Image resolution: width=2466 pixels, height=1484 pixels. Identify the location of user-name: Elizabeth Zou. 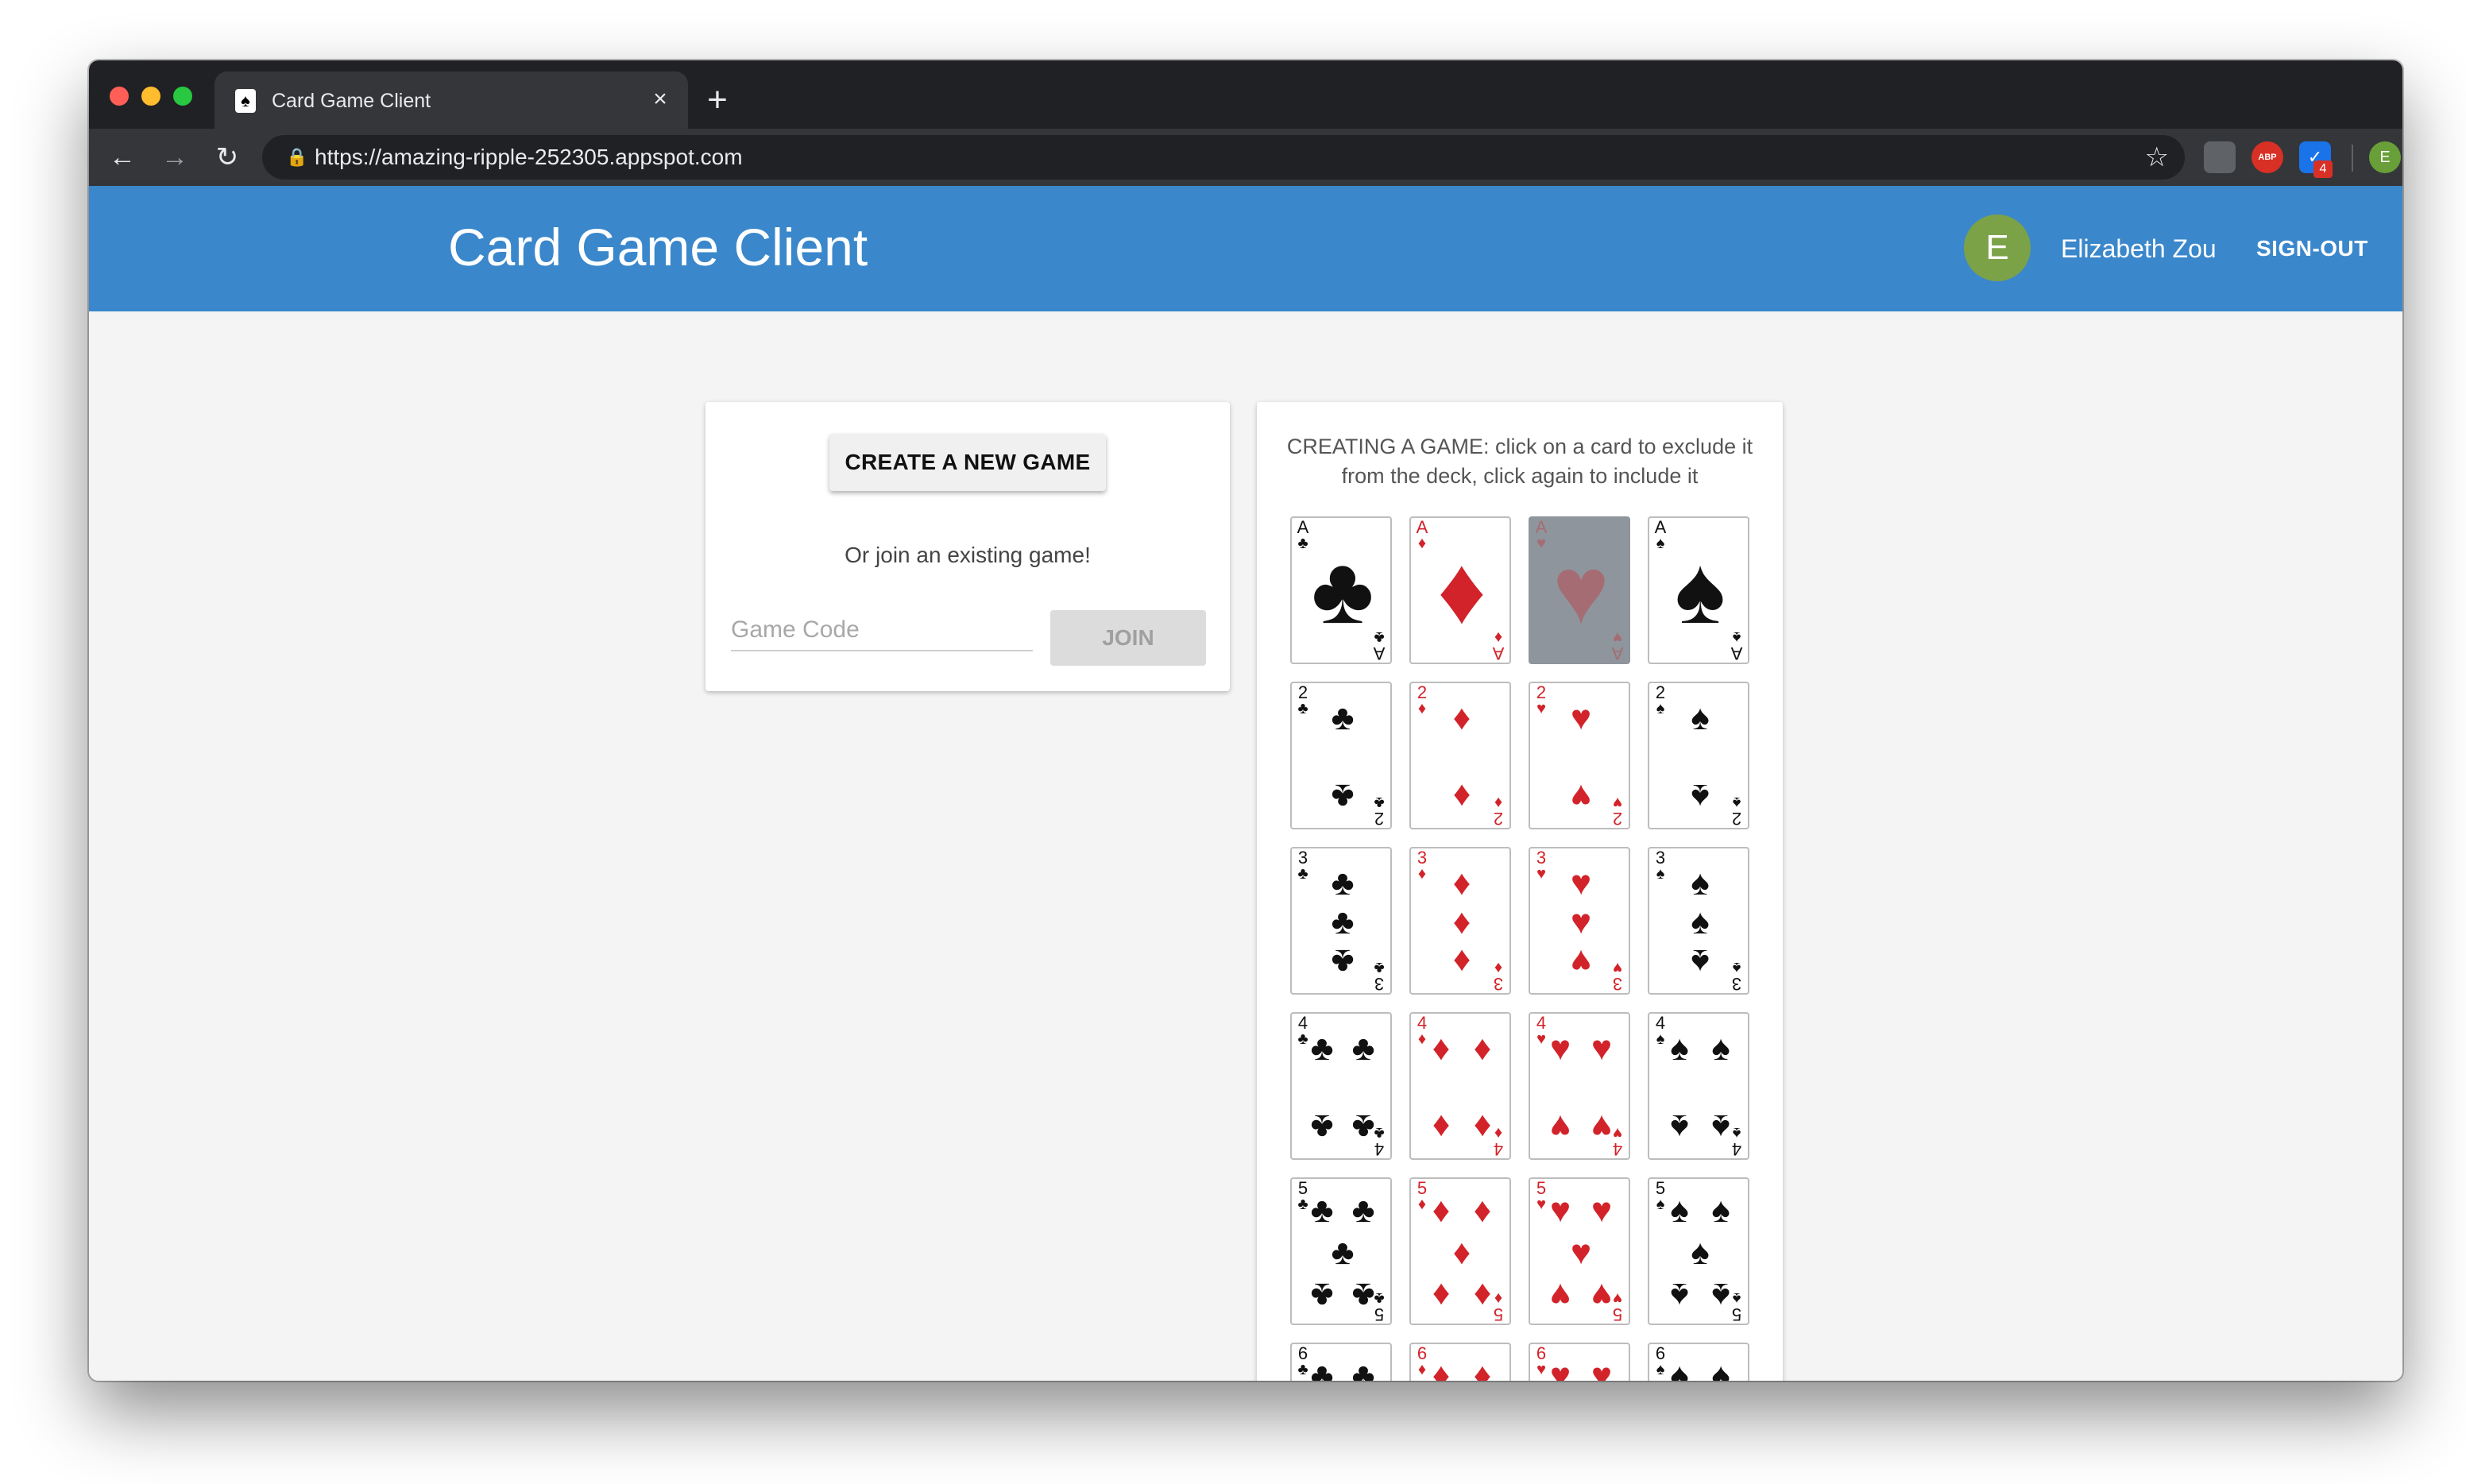
(2139, 248).